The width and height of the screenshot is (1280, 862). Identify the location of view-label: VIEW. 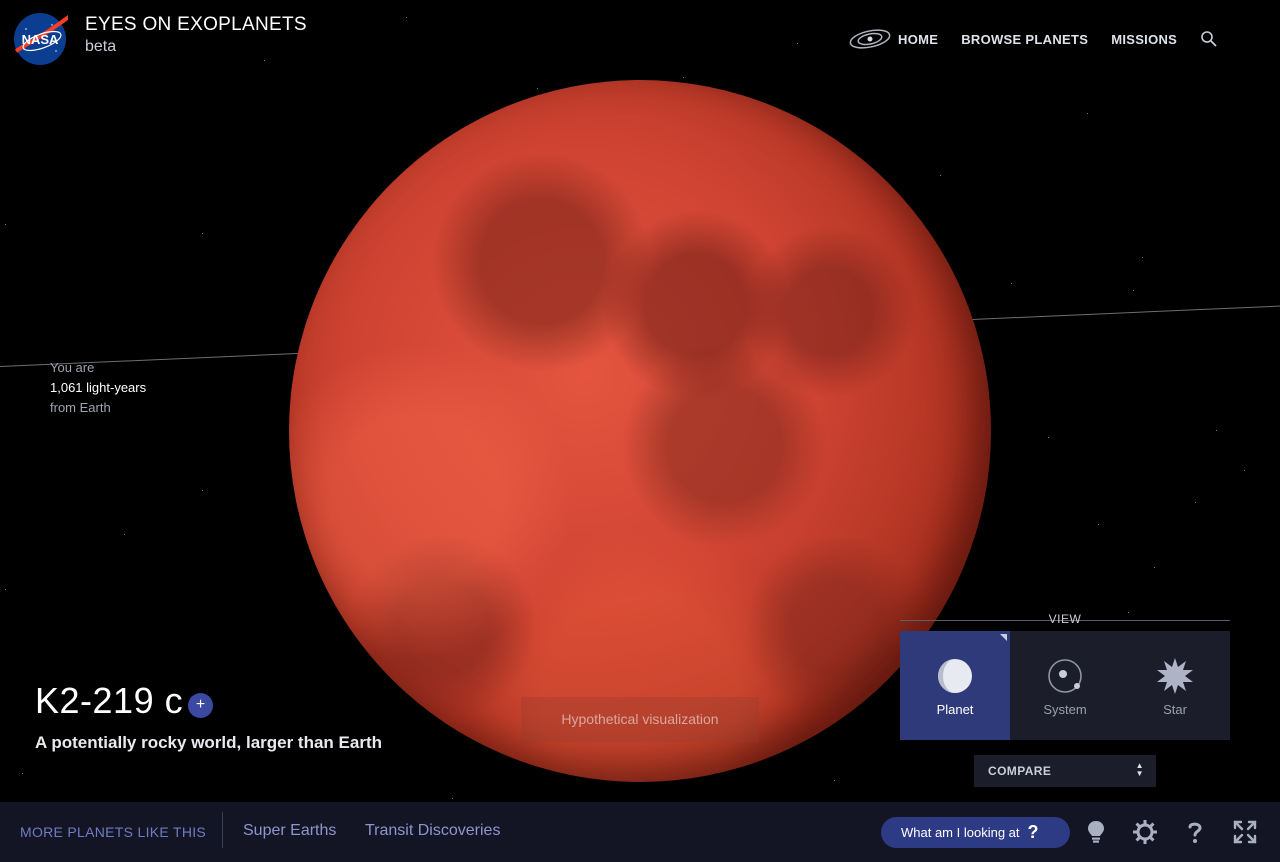
(1065, 620).